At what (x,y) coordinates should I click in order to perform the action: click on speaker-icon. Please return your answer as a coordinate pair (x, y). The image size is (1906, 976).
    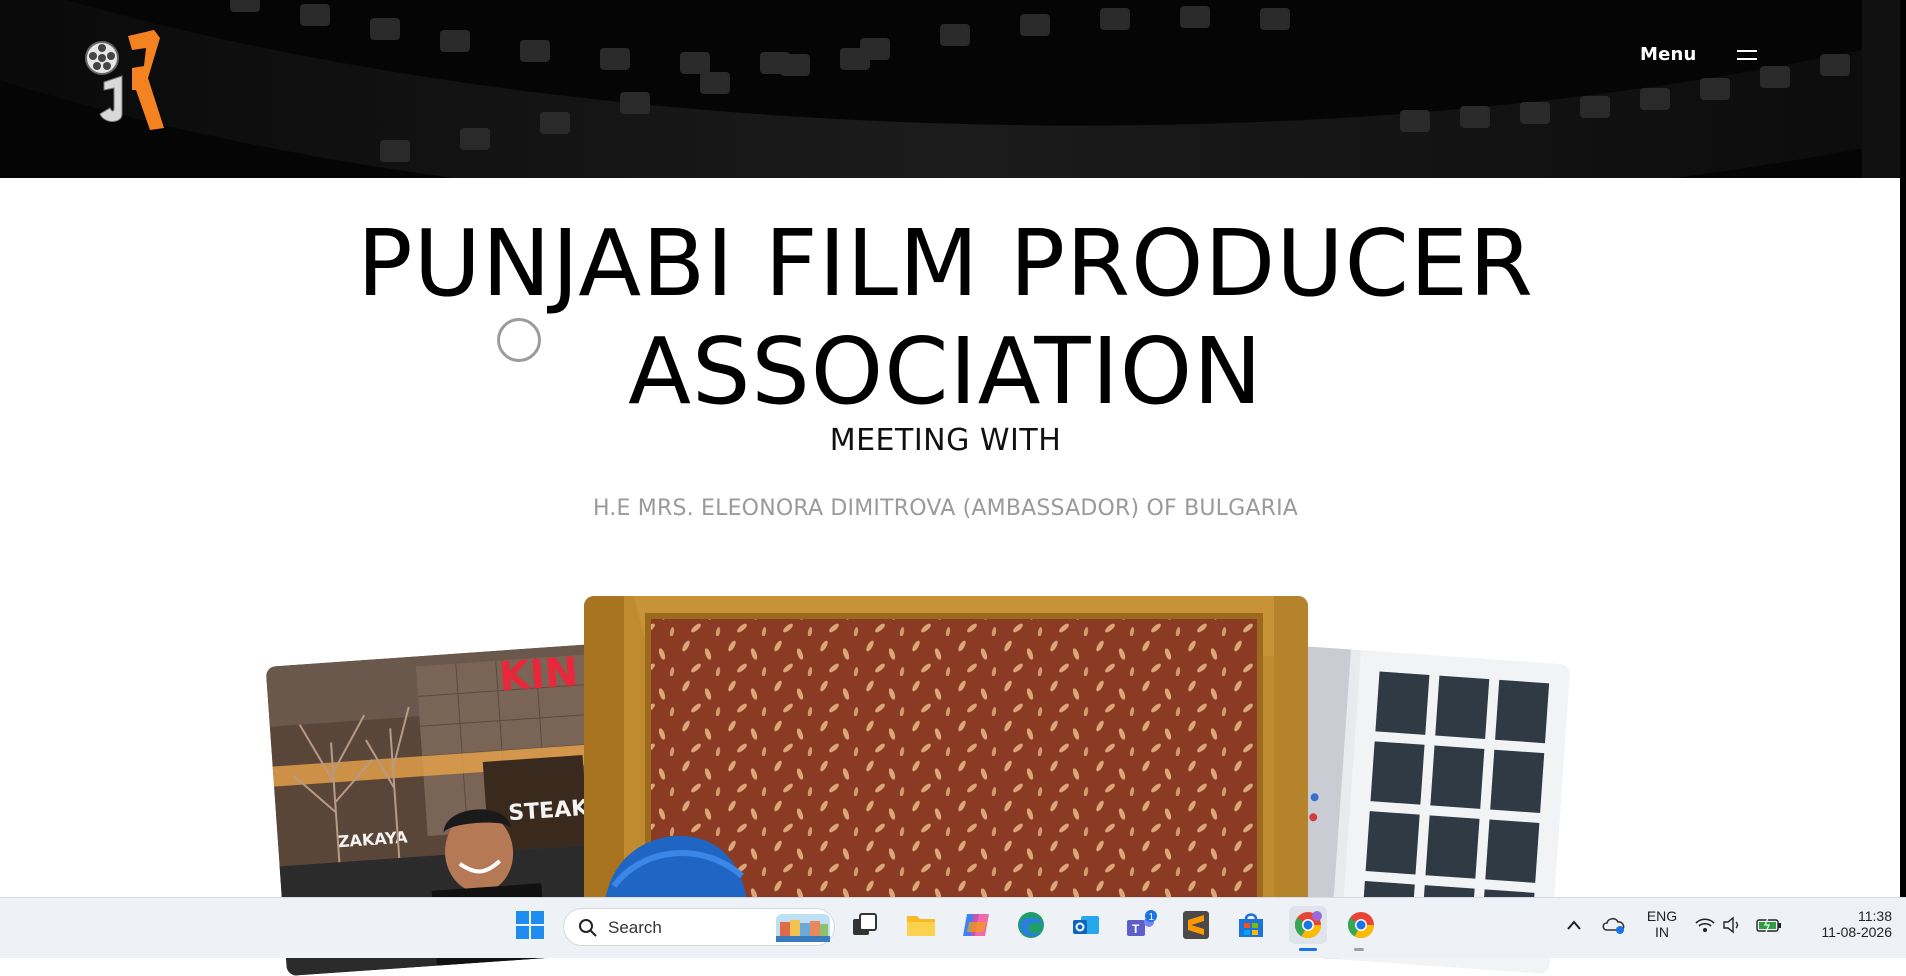
    Looking at the image, I should click on (1731, 925).